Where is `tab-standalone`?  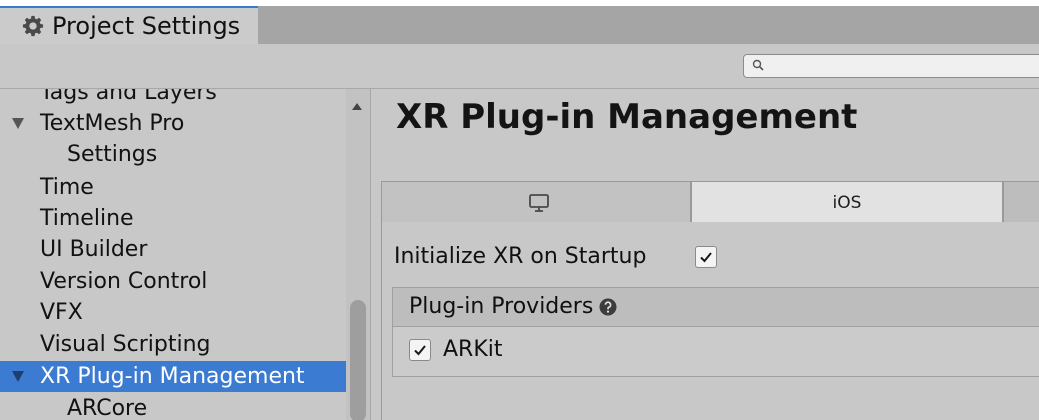
tab-standalone is located at coordinates (536, 202).